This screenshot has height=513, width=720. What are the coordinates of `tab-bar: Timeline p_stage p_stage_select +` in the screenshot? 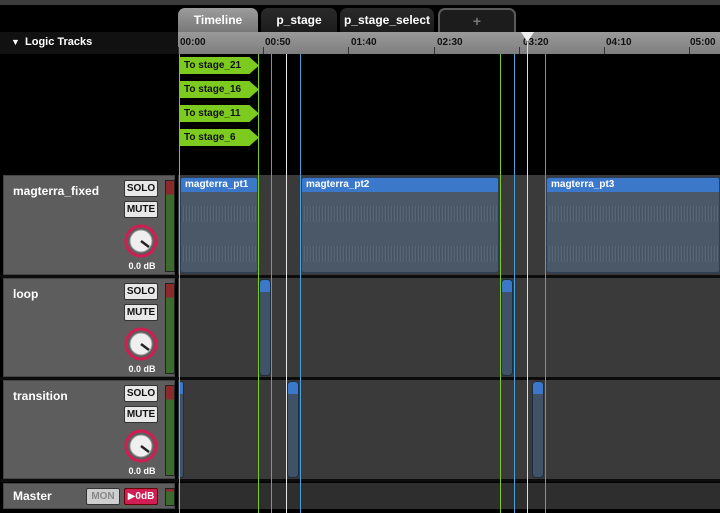 It's located at (360, 19).